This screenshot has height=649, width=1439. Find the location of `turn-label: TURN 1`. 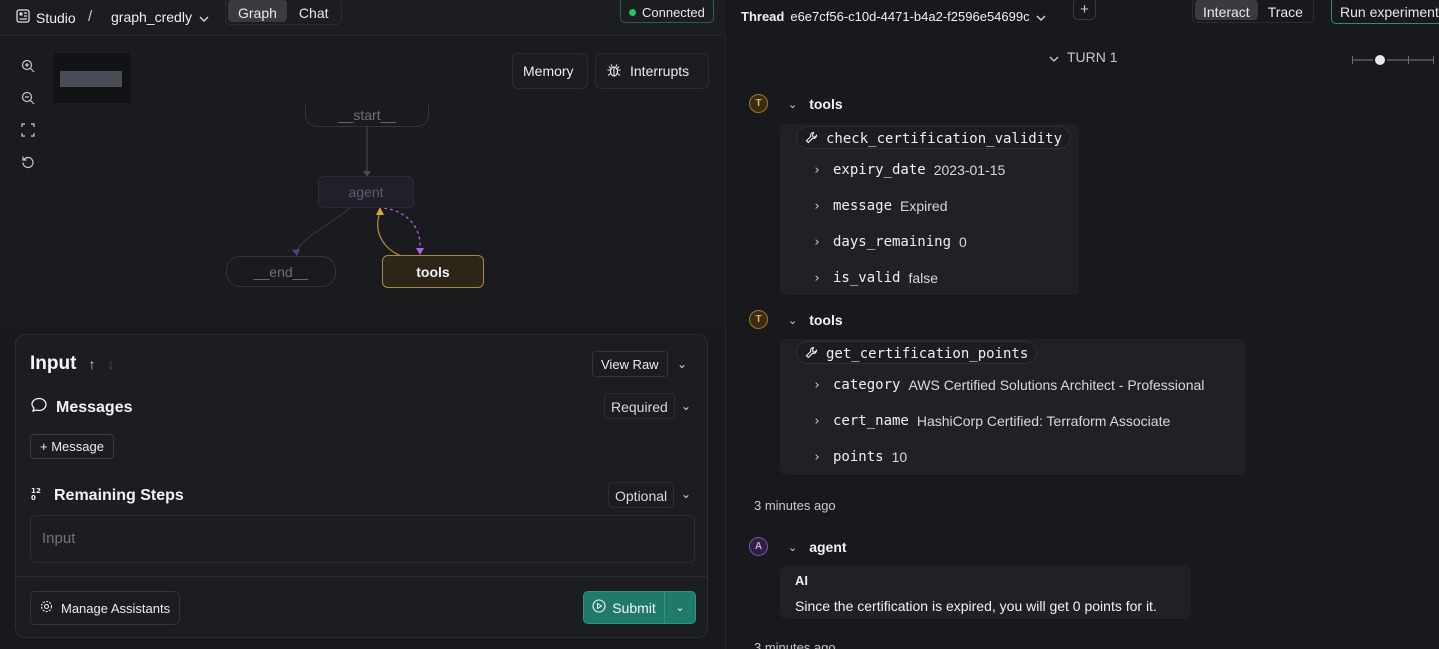

turn-label: TURN 1 is located at coordinates (1092, 57).